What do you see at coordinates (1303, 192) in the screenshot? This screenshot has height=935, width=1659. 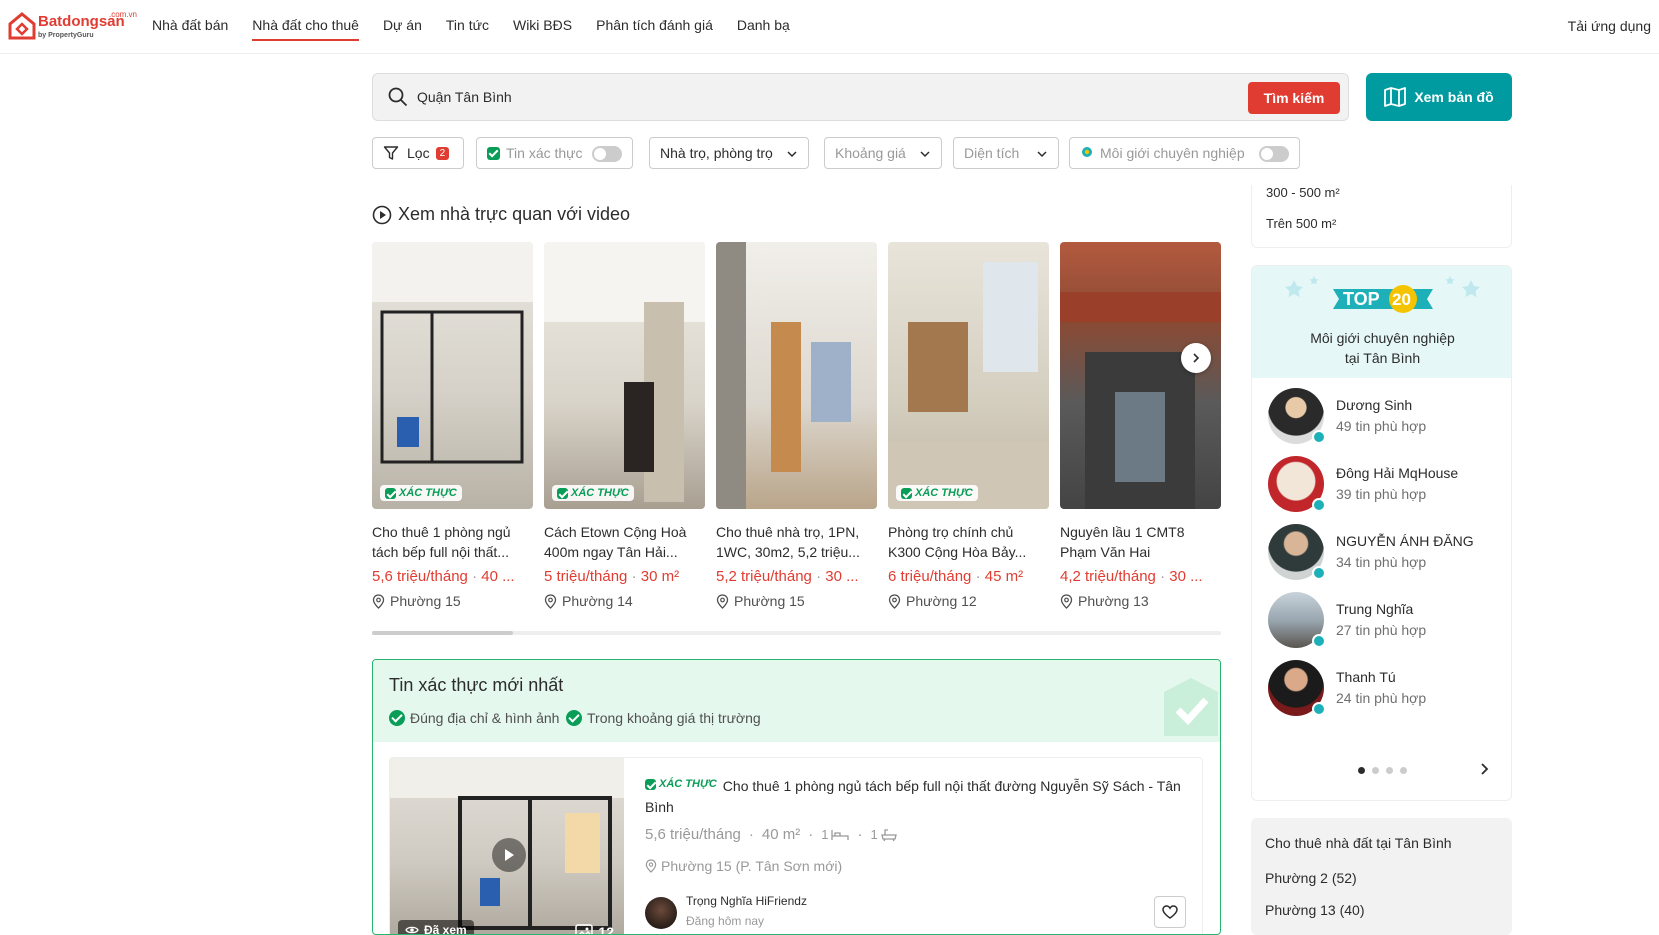 I see `area-option: 300 - 500 m²` at bounding box center [1303, 192].